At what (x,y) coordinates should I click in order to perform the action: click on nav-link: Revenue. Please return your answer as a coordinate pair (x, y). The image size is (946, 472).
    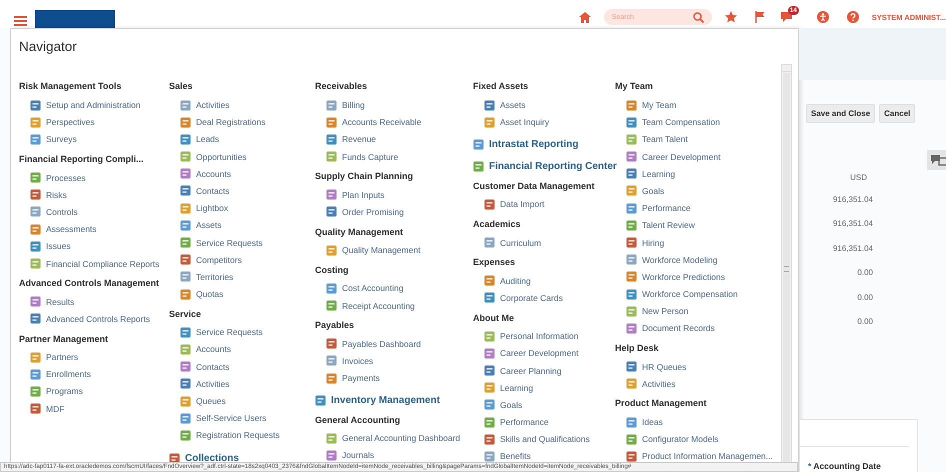
    Looking at the image, I should click on (345, 139).